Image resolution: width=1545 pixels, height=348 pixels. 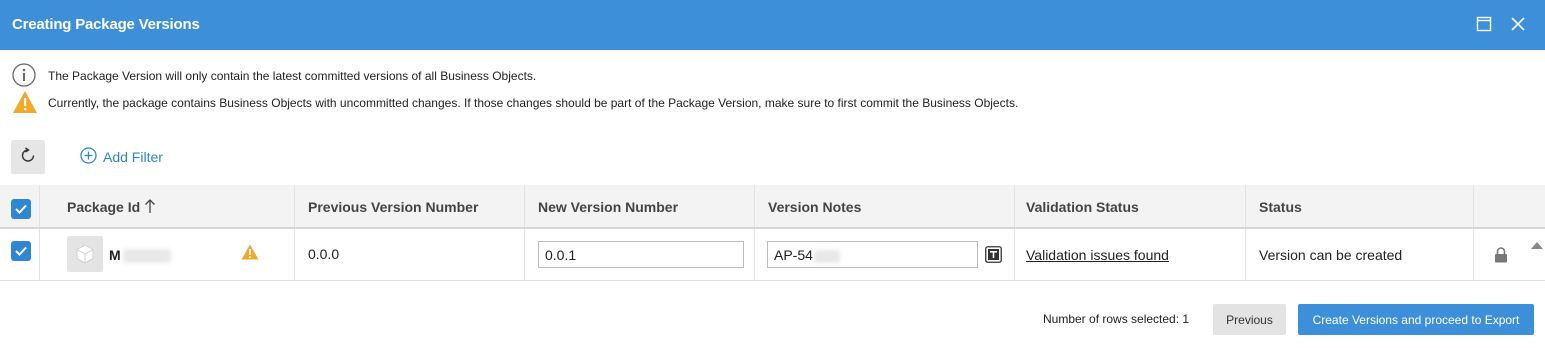 I want to click on version-notes-cell: AP-54, so click(x=885, y=254).